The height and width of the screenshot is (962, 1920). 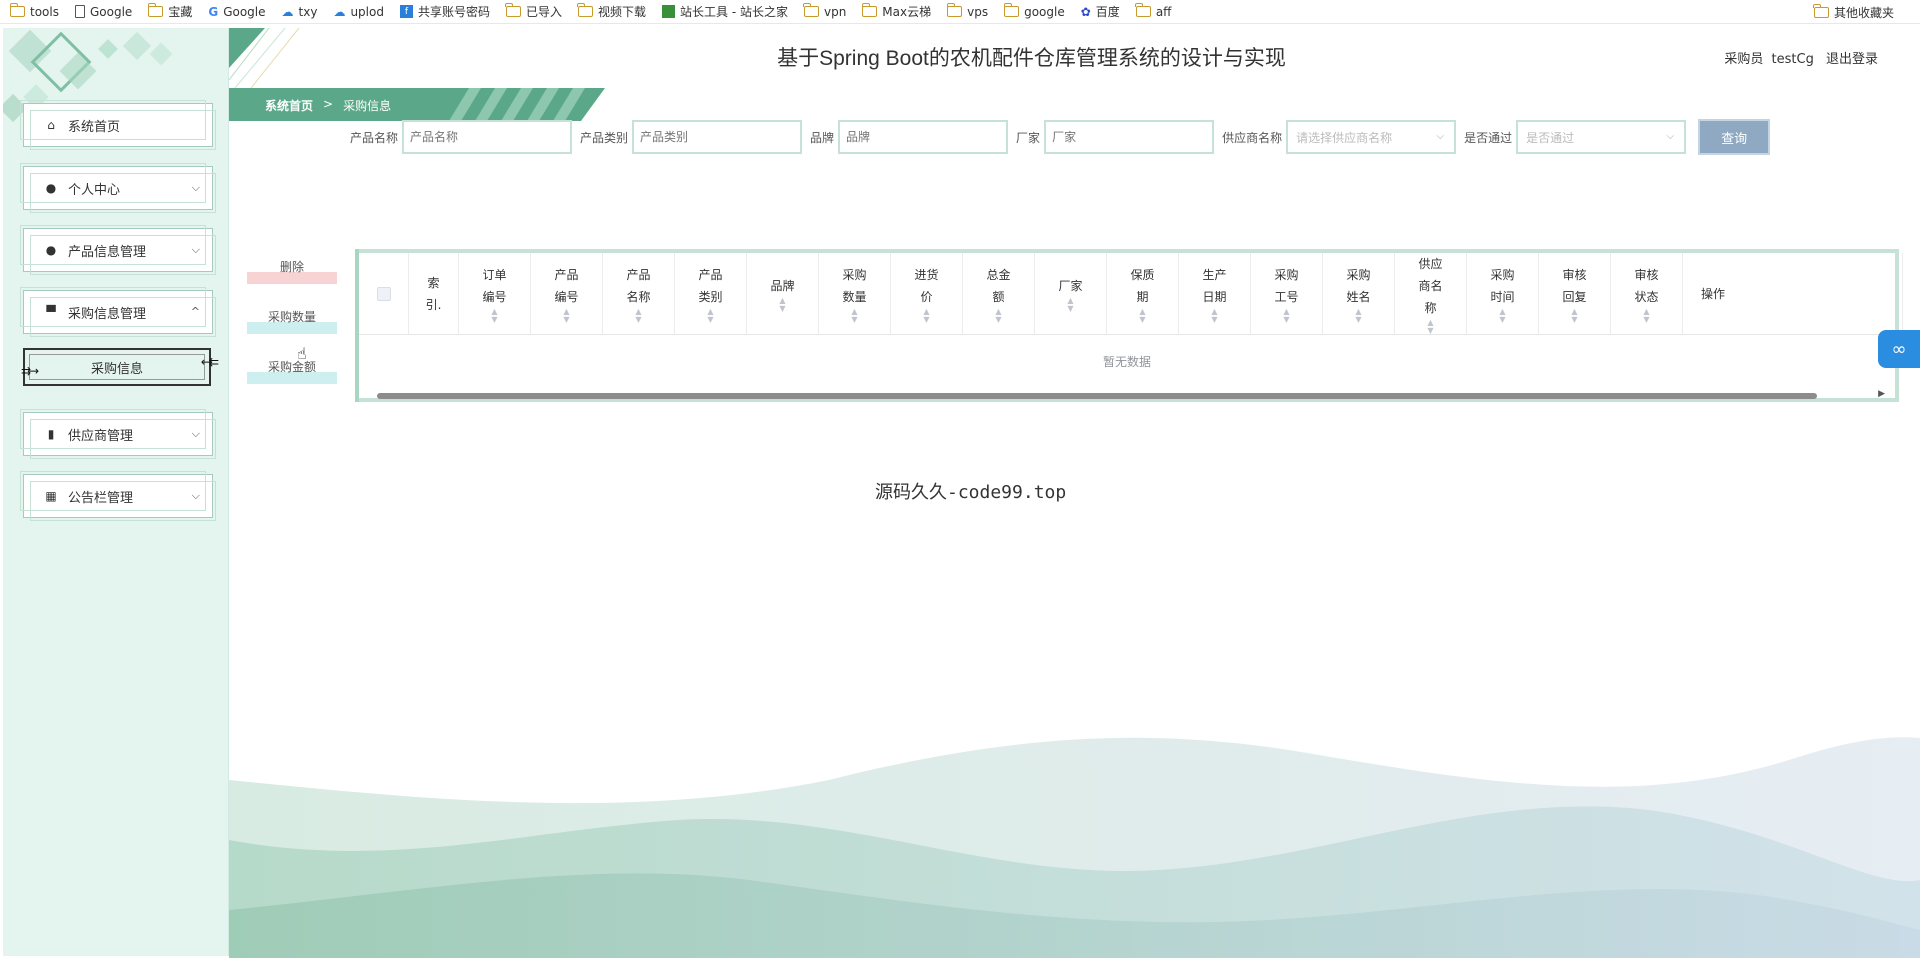 I want to click on bookmark-label: aff, so click(x=1163, y=11).